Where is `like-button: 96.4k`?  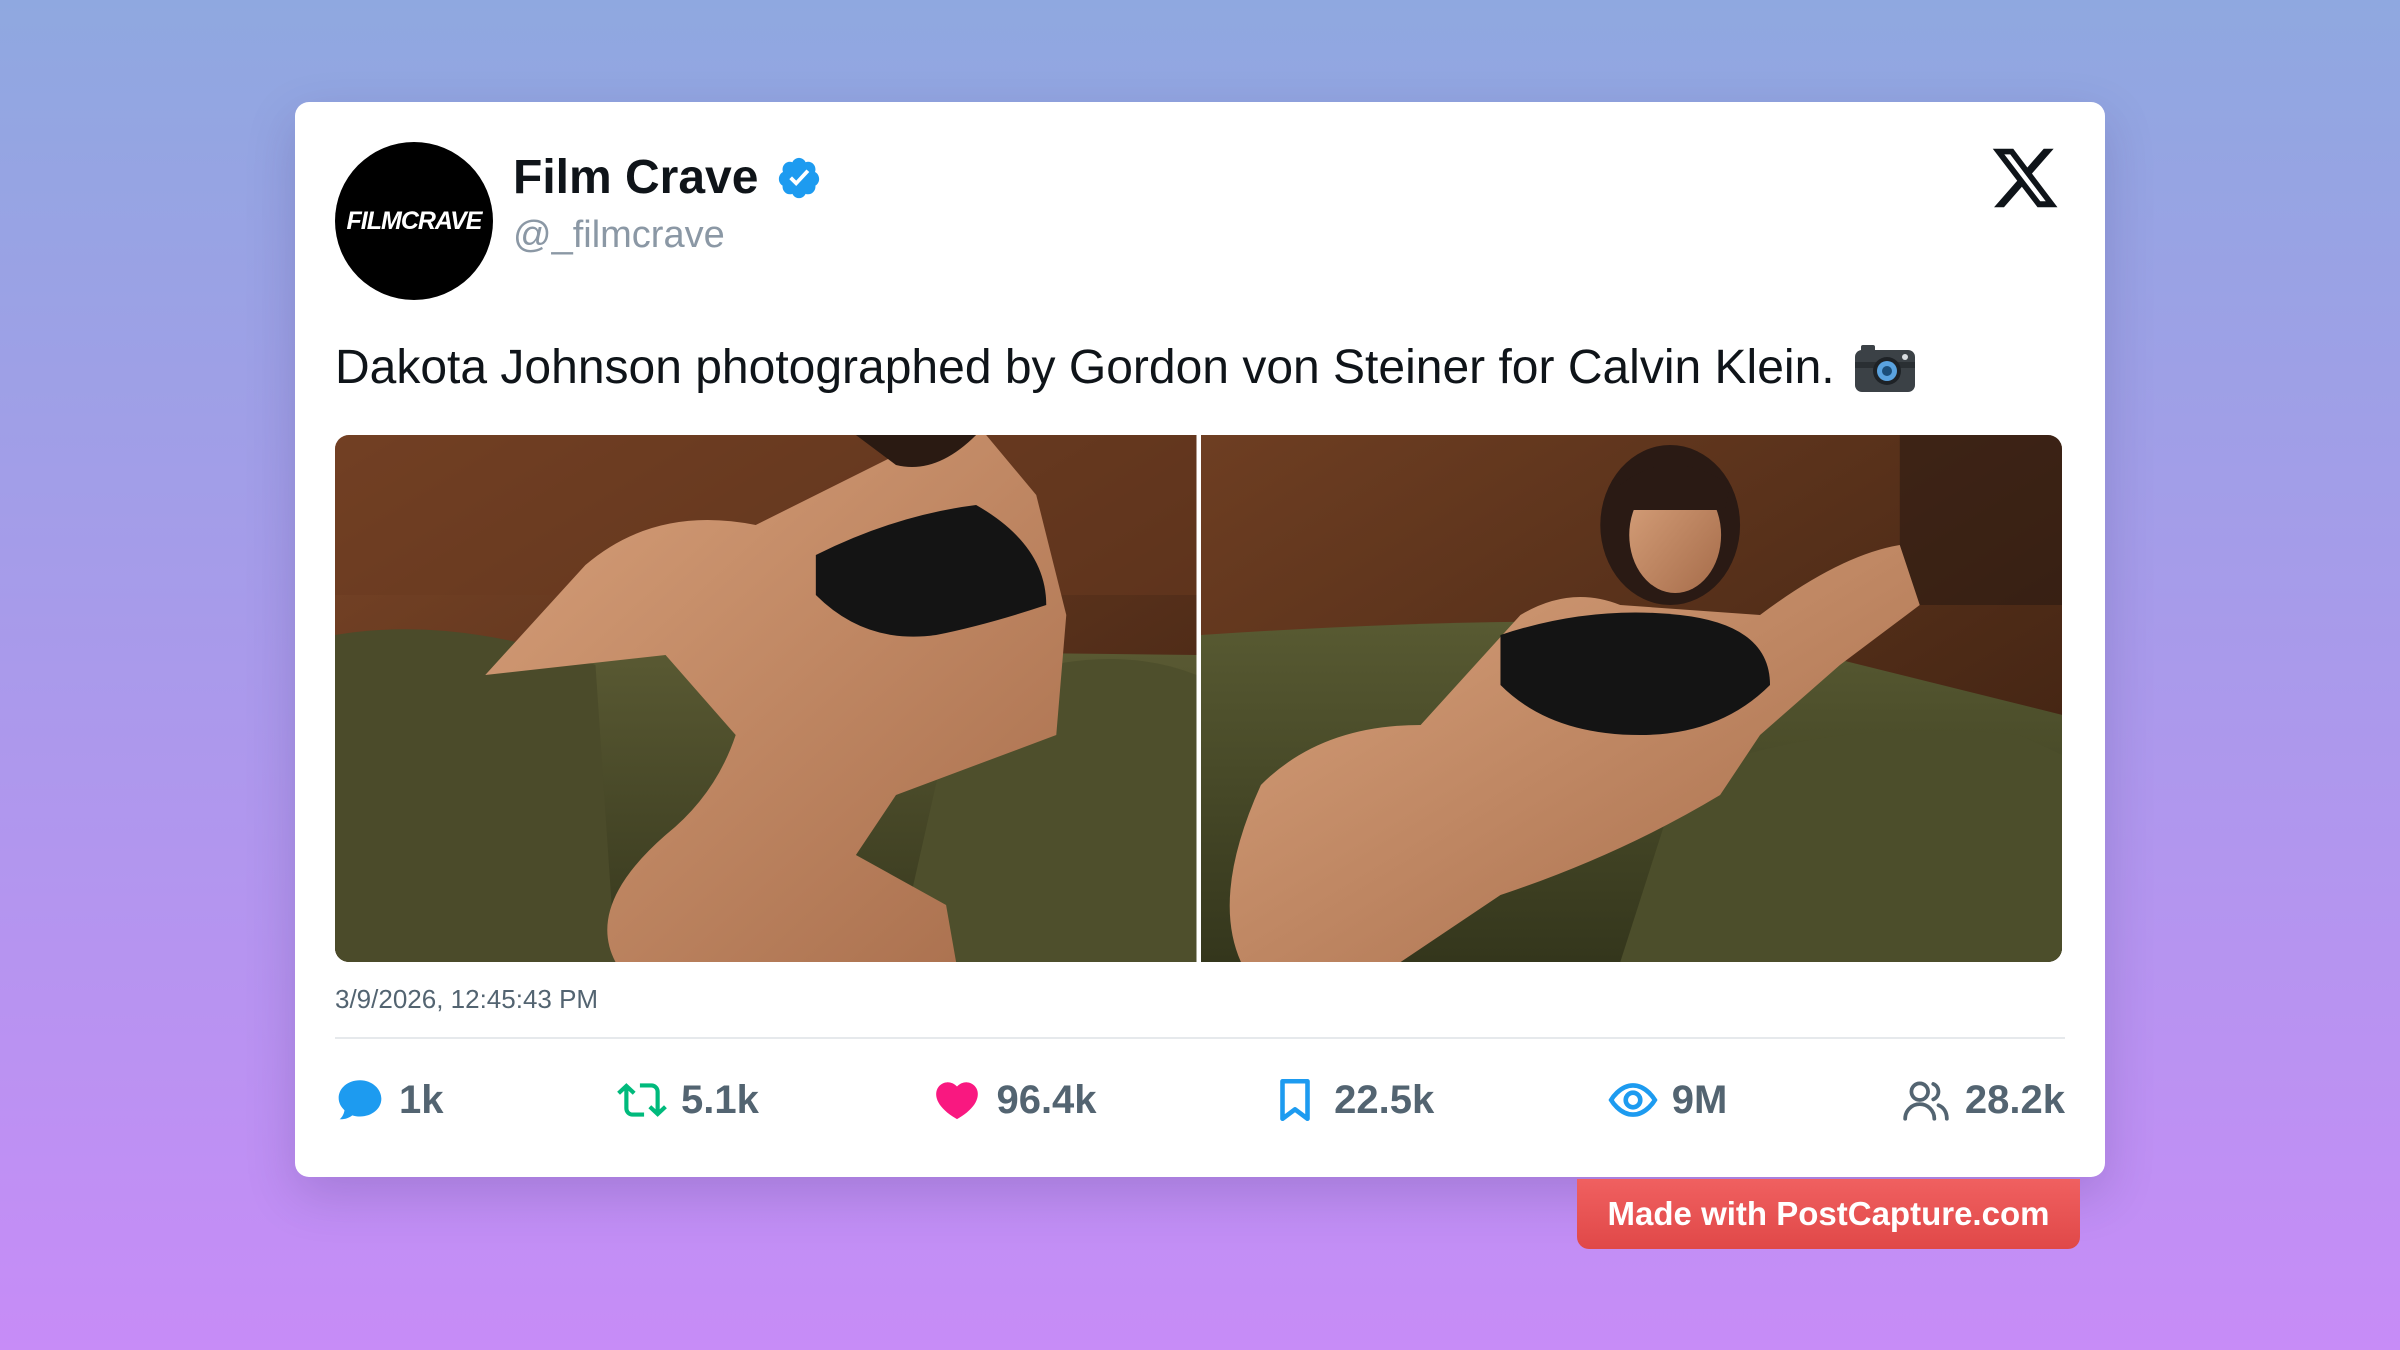 like-button: 96.4k is located at coordinates (1014, 1100).